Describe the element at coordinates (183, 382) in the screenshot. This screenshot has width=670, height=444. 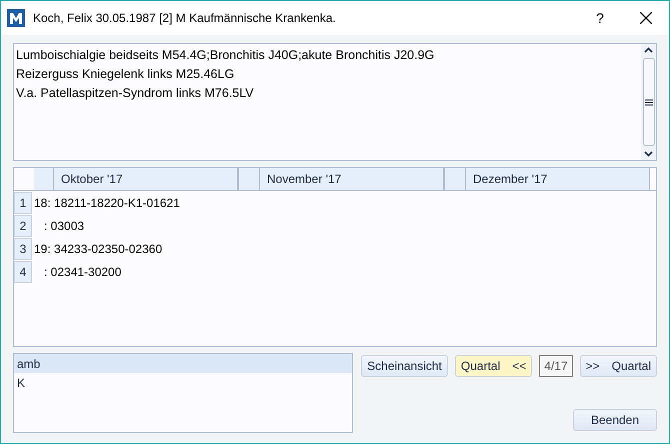
I see `list-item: K` at that location.